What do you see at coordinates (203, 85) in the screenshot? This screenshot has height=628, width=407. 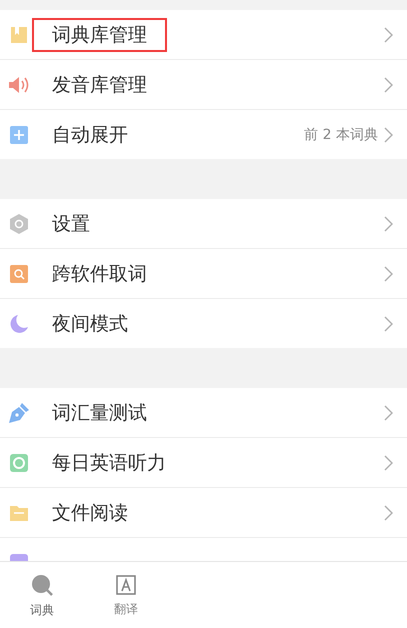 I see `menu-row: 发音库管理` at bounding box center [203, 85].